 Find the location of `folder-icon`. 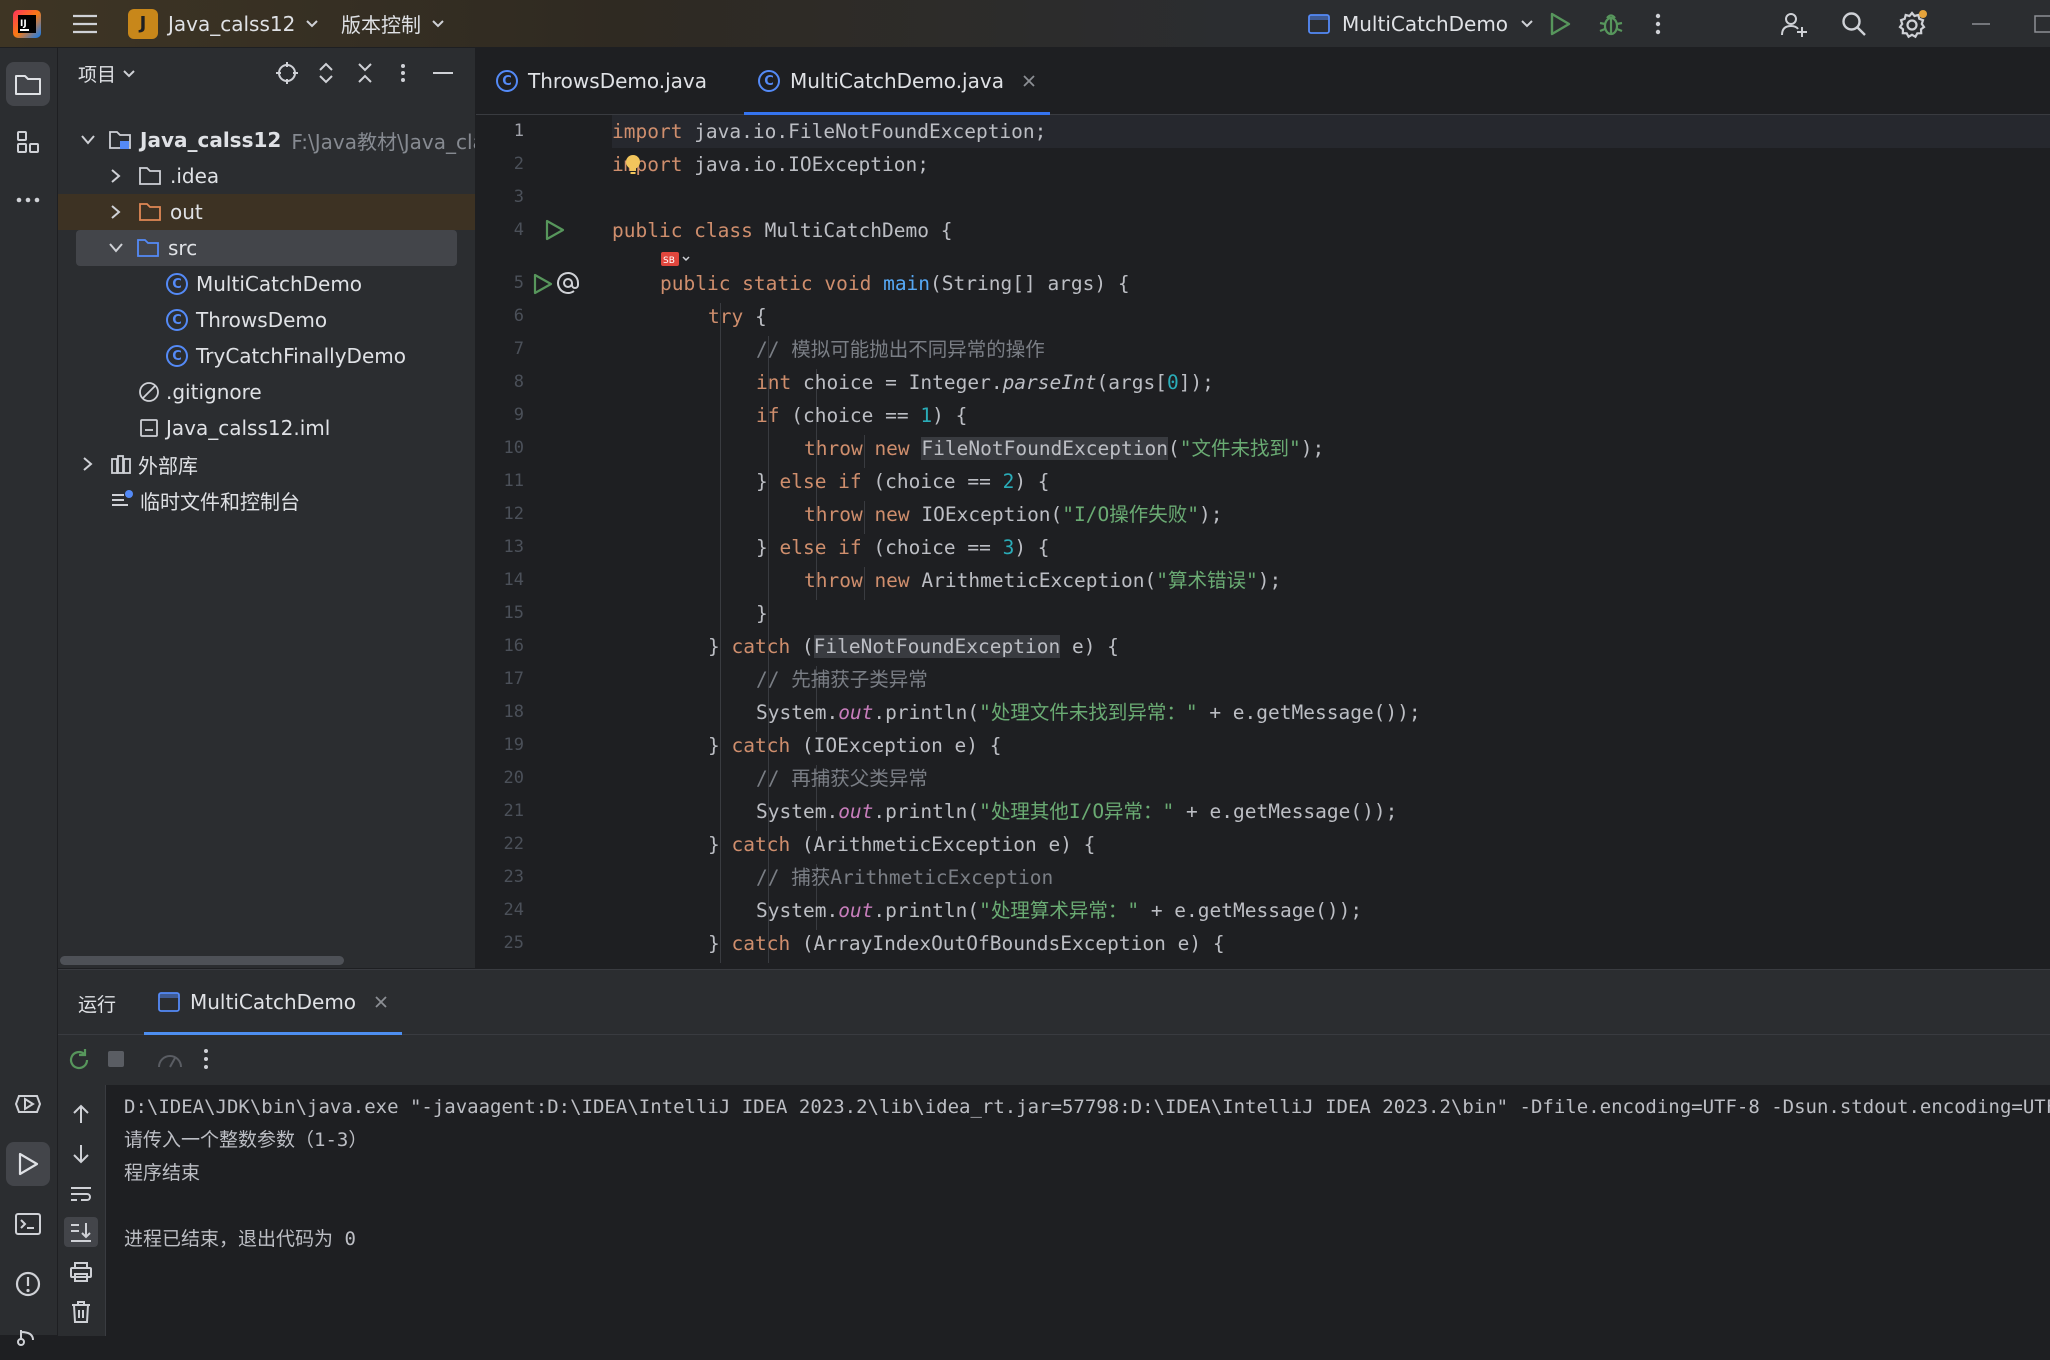

folder-icon is located at coordinates (28, 84).